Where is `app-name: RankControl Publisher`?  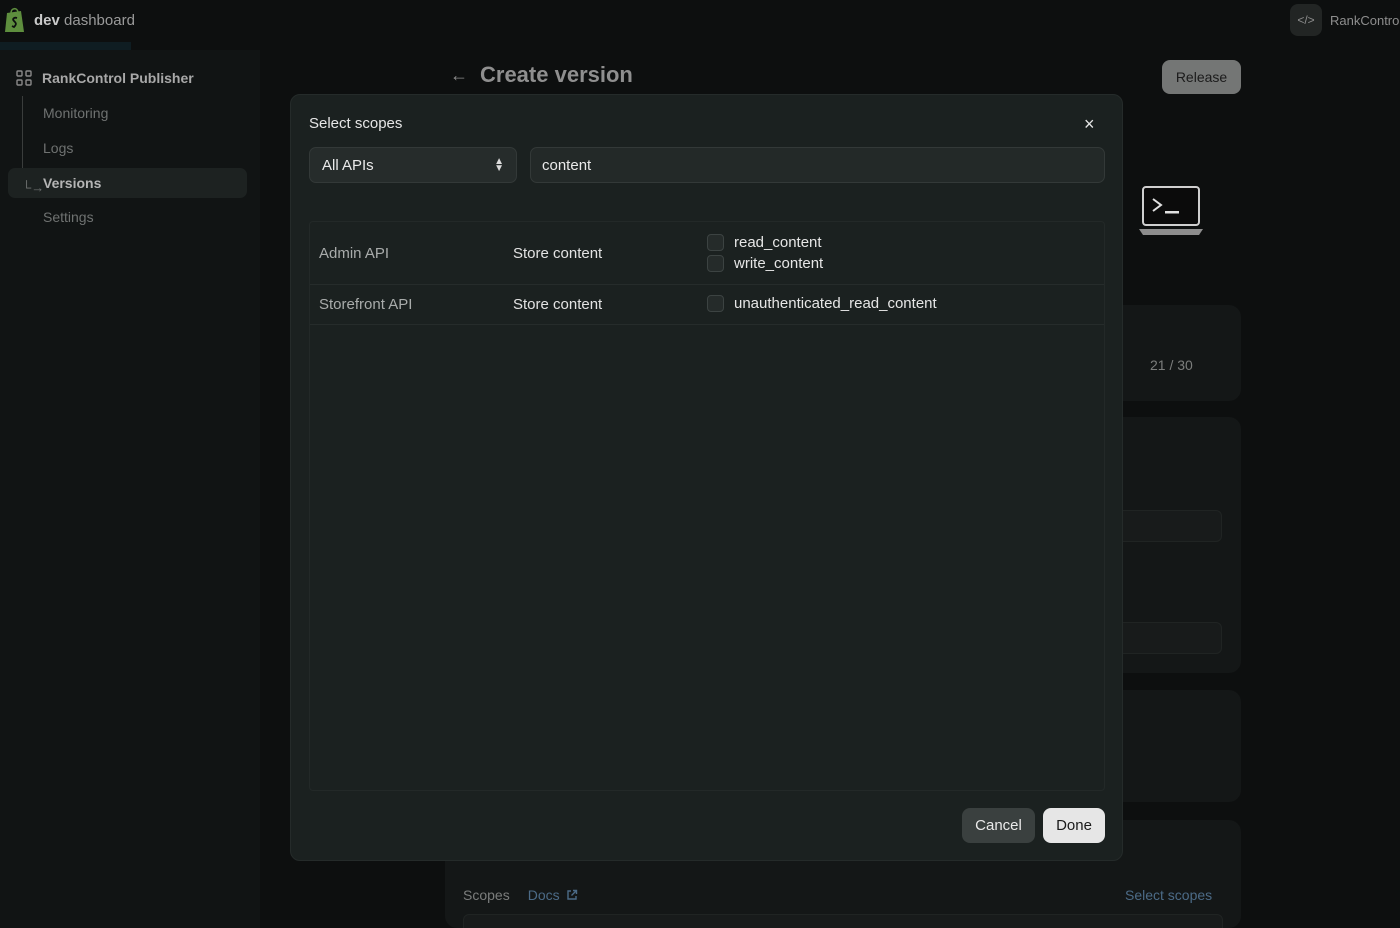 app-name: RankControl Publisher is located at coordinates (118, 78).